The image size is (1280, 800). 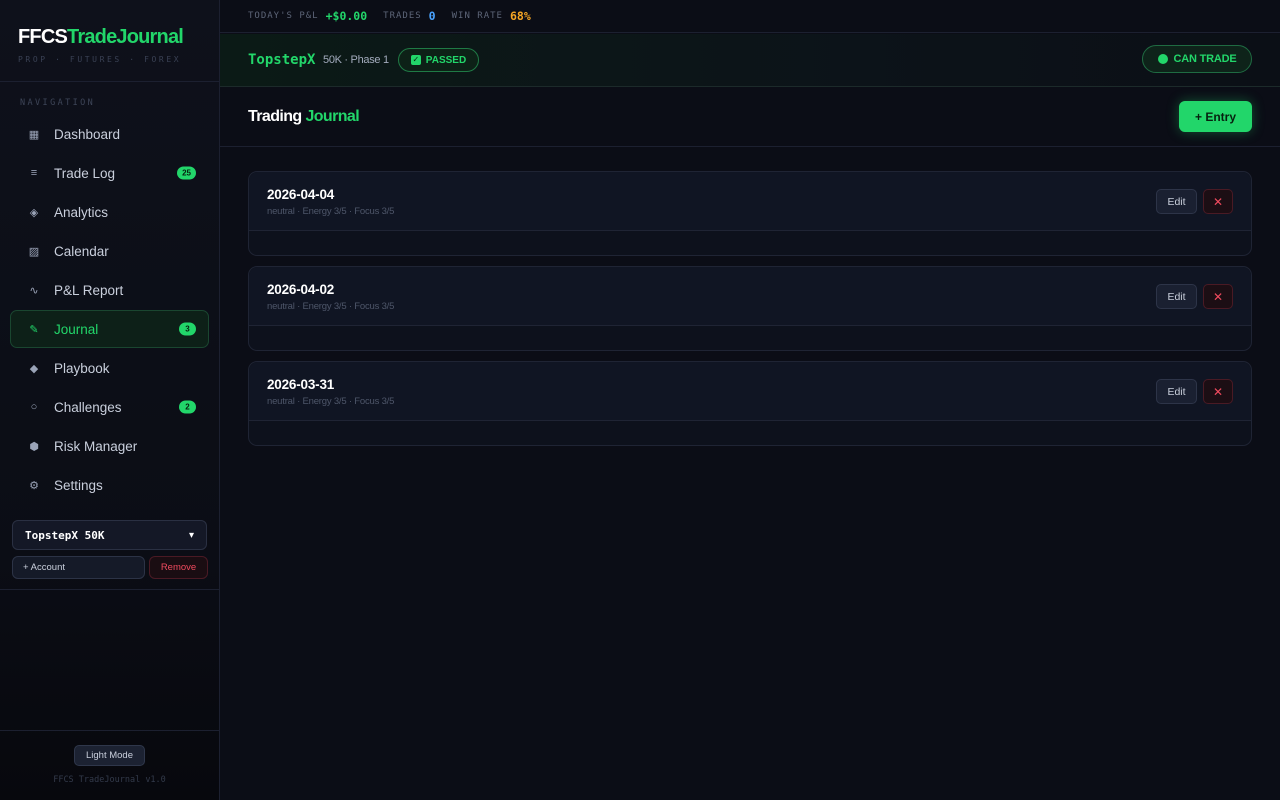 I want to click on entry-date: 2026-04-02, so click(x=301, y=289).